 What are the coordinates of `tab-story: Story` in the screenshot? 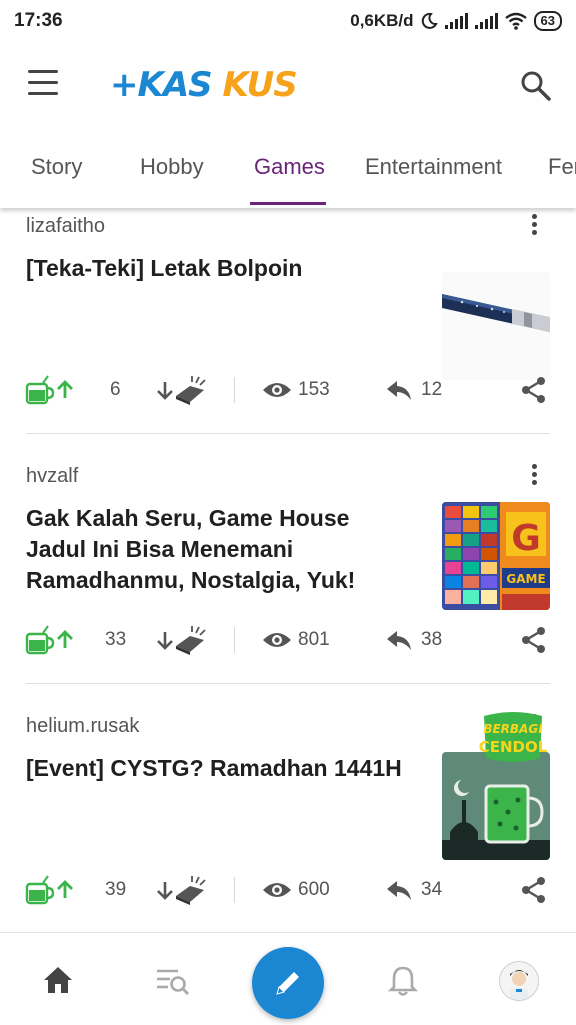 It's located at (56, 167).